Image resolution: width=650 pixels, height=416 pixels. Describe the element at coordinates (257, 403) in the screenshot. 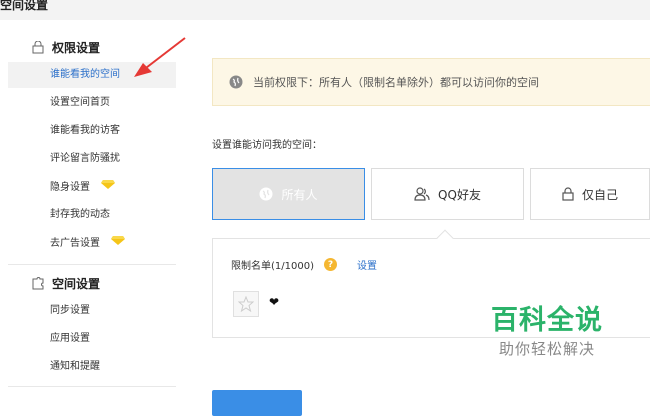

I see `save-button` at that location.